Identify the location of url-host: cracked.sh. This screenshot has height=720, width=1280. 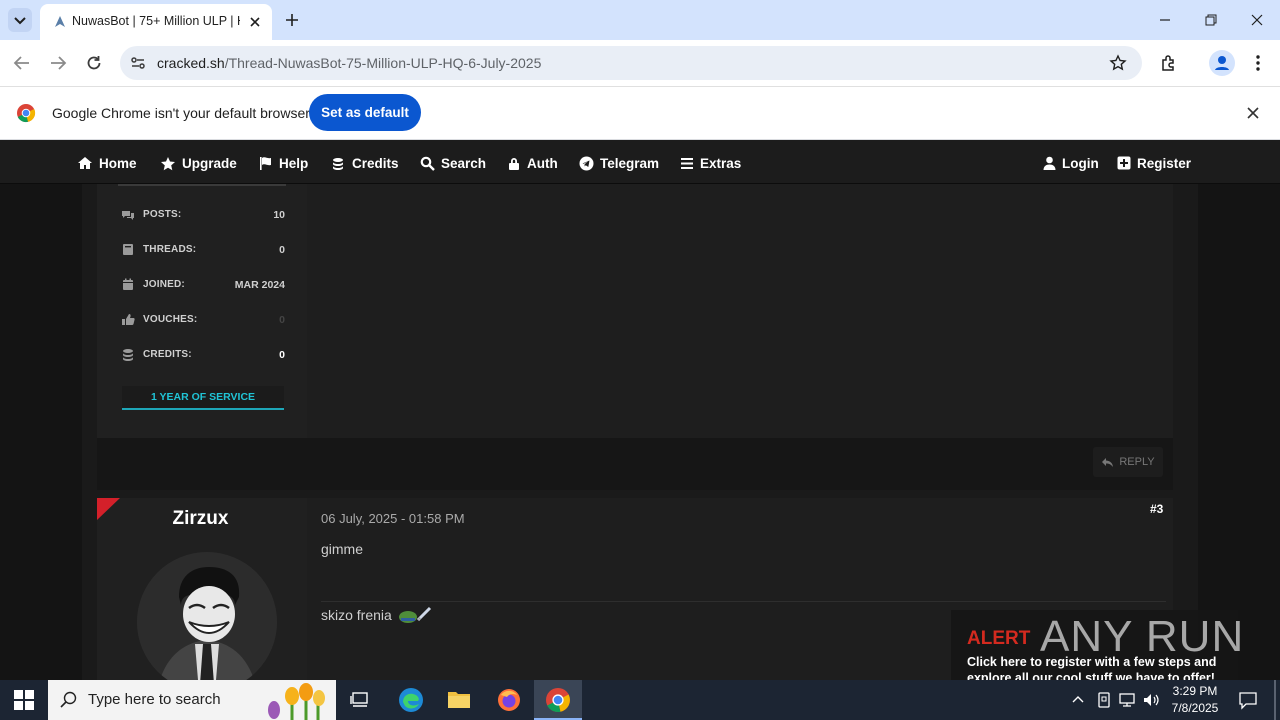
(191, 63).